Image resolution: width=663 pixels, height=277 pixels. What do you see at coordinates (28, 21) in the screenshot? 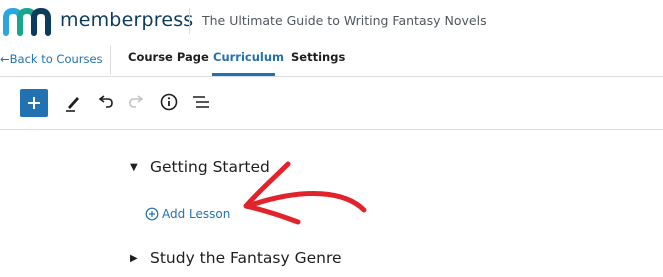
I see `memberpress-logo-icon` at bounding box center [28, 21].